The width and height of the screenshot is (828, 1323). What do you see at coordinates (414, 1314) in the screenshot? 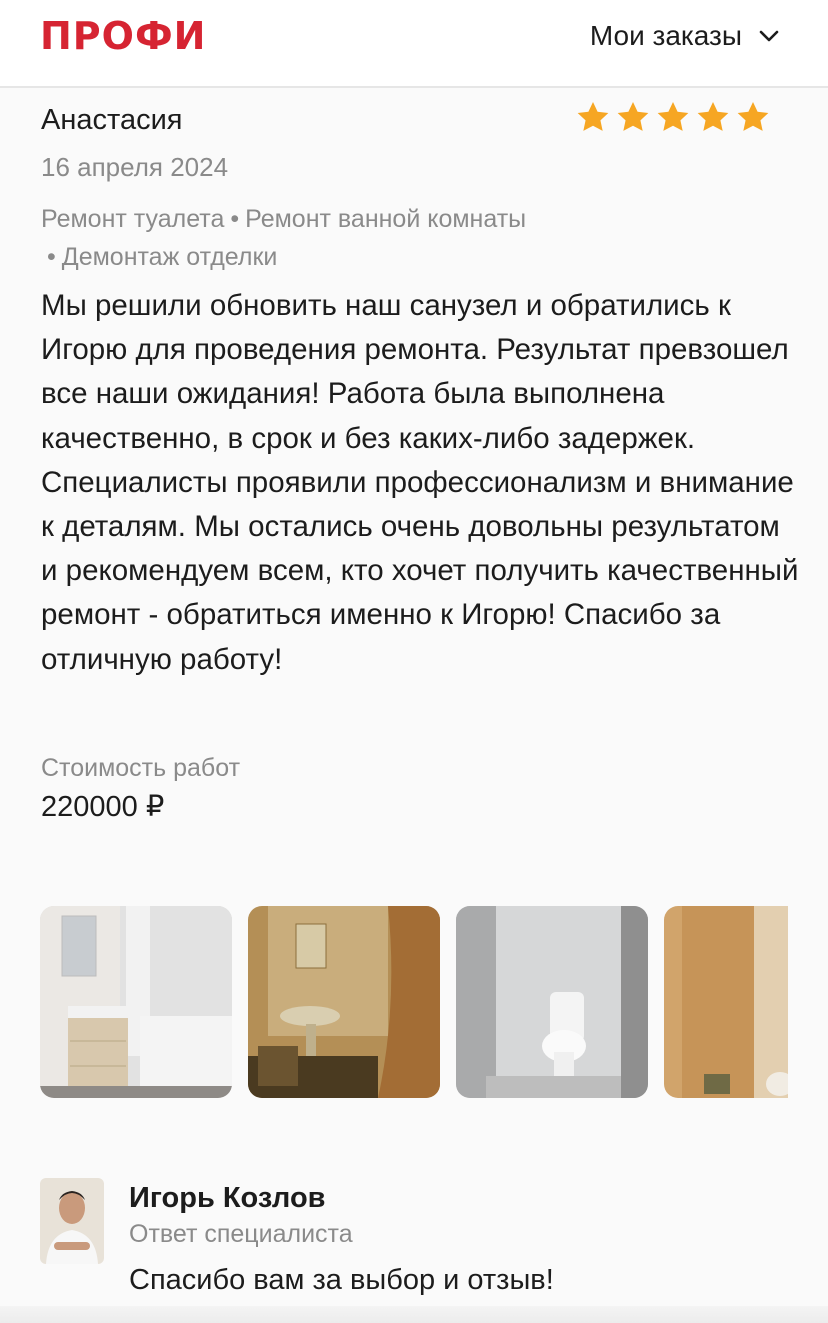
I see `bottom-divider` at bounding box center [414, 1314].